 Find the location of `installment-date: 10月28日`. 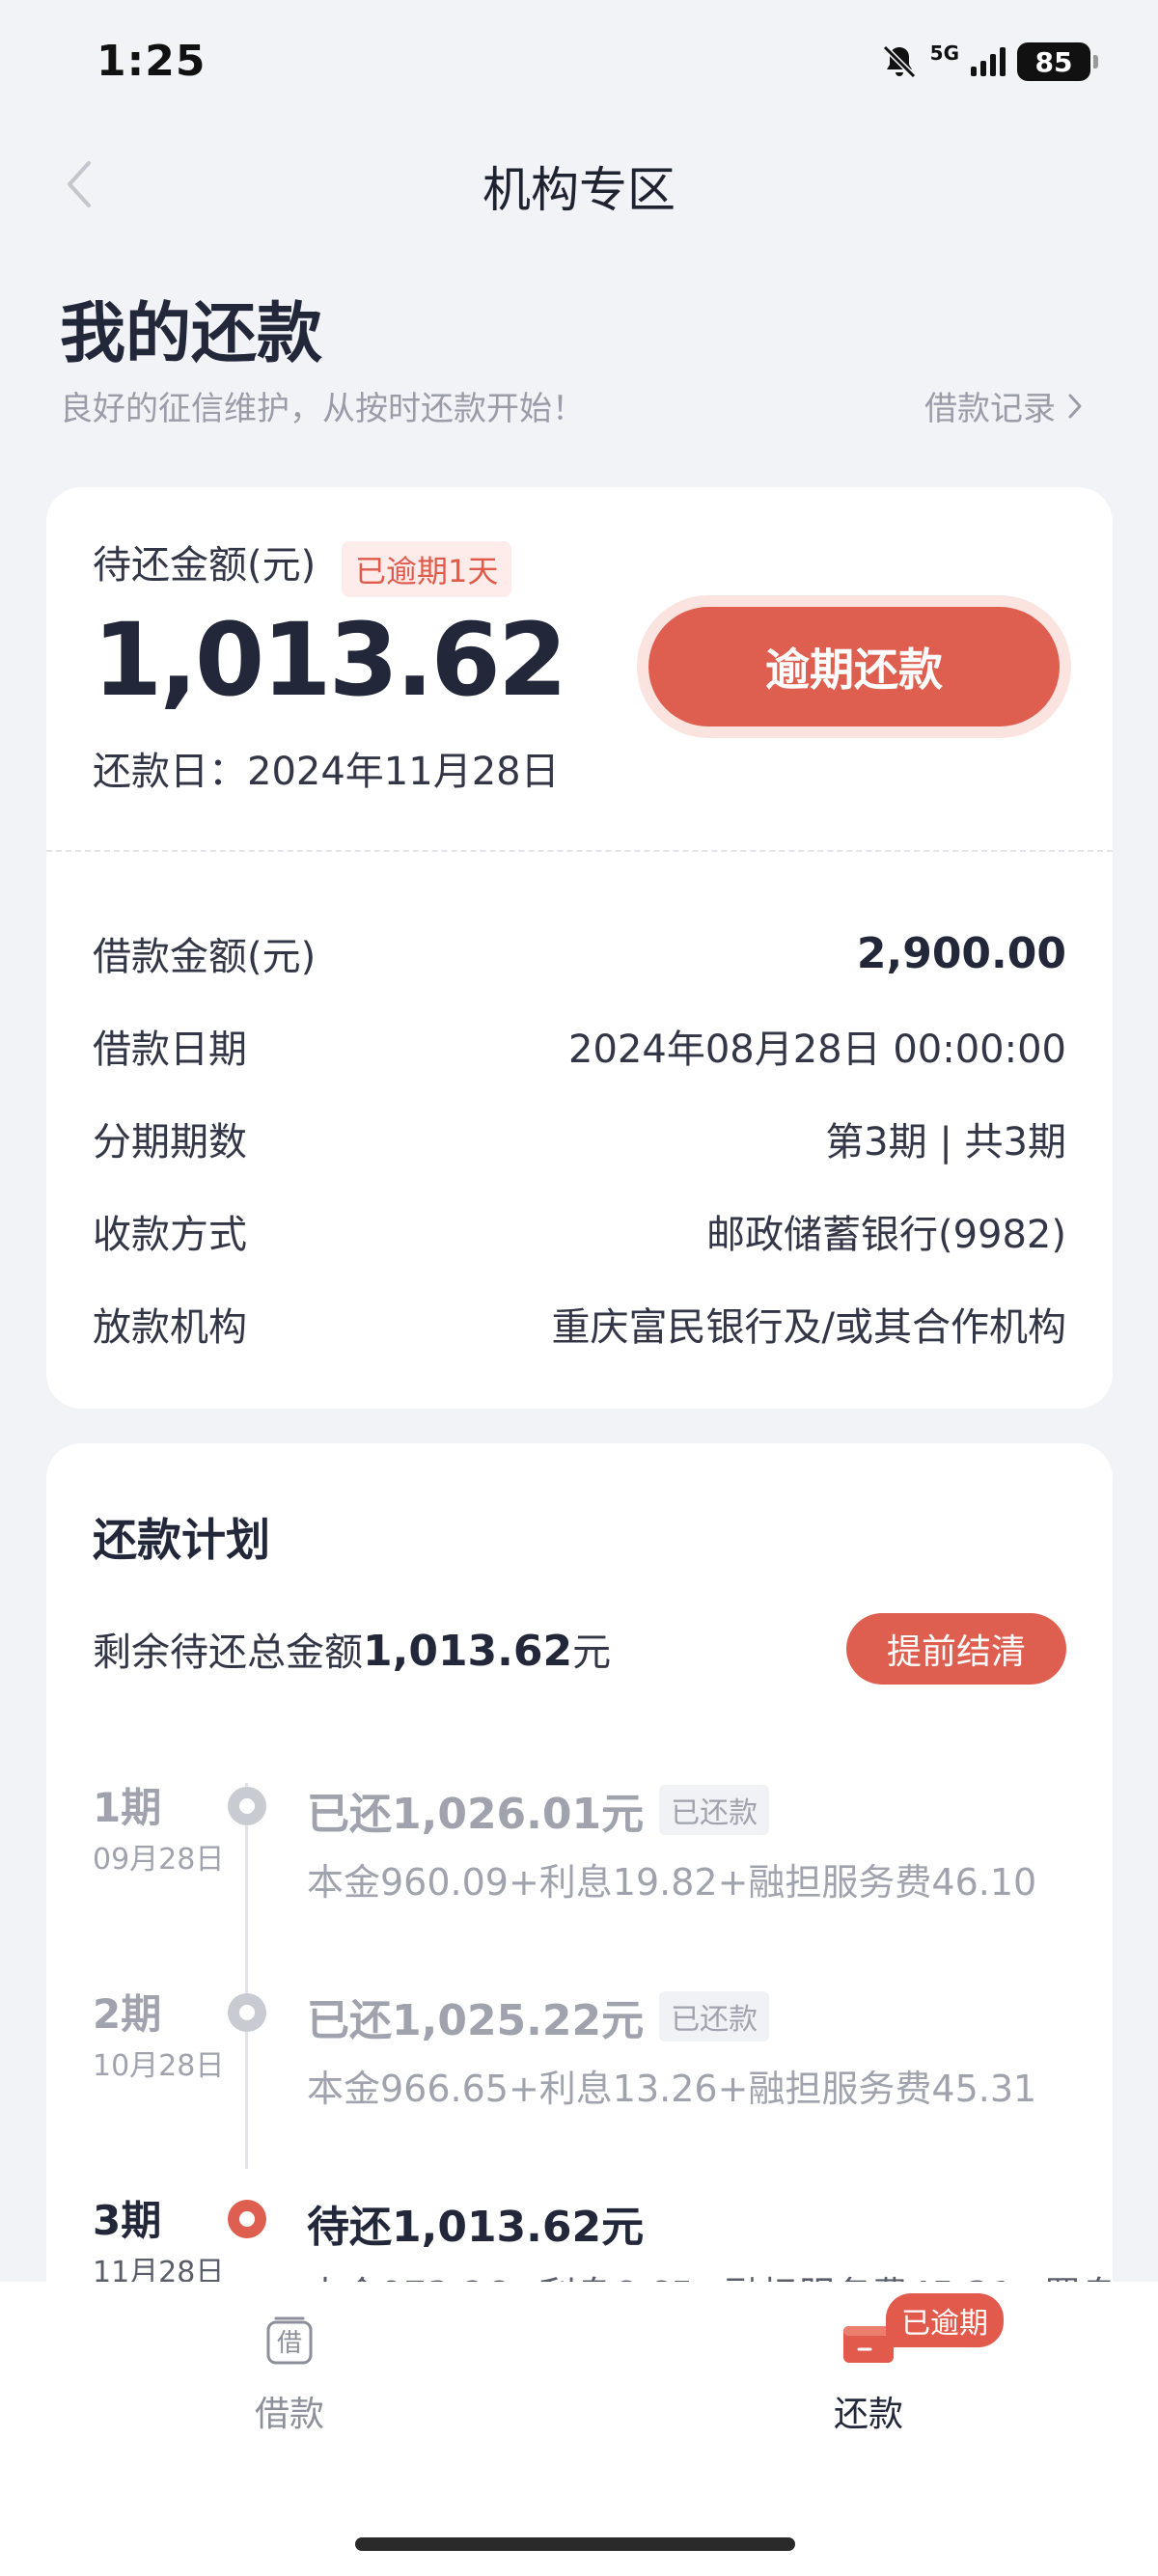

installment-date: 10月28日 is located at coordinates (159, 2066).